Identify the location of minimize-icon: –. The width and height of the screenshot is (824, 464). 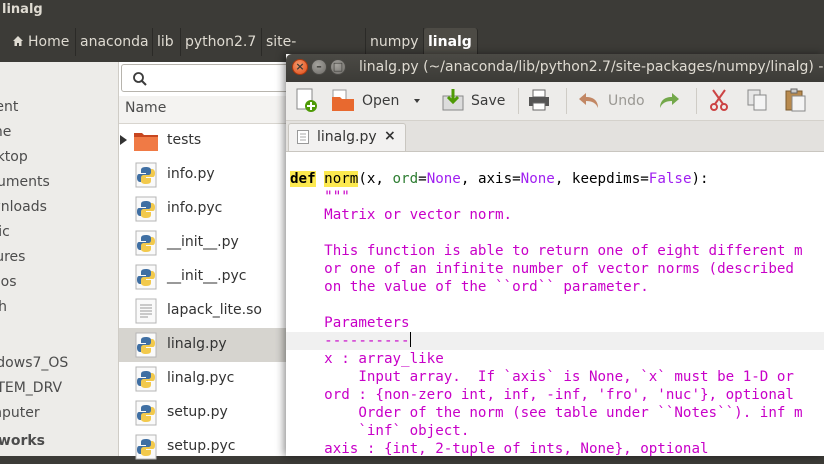
(319, 66).